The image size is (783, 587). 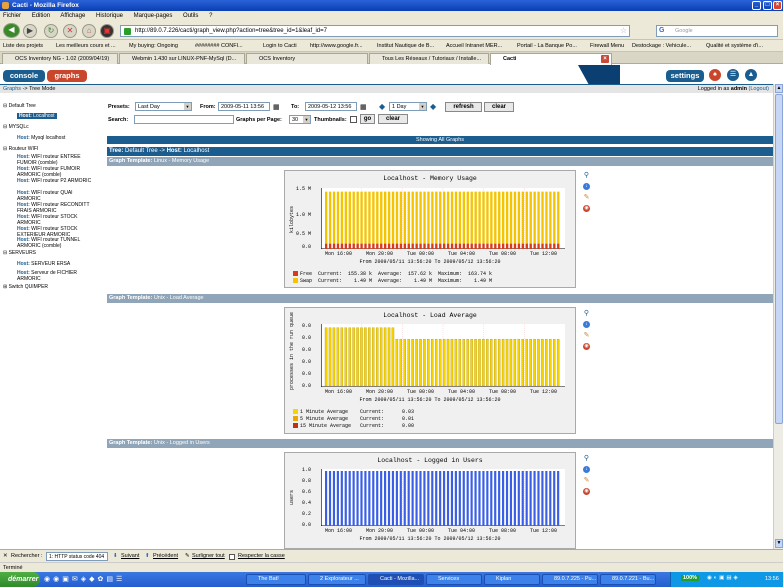 What do you see at coordinates (19, 253) in the screenshot?
I see `tree-serveurs-group: ⊟ SERVEURS` at bounding box center [19, 253].